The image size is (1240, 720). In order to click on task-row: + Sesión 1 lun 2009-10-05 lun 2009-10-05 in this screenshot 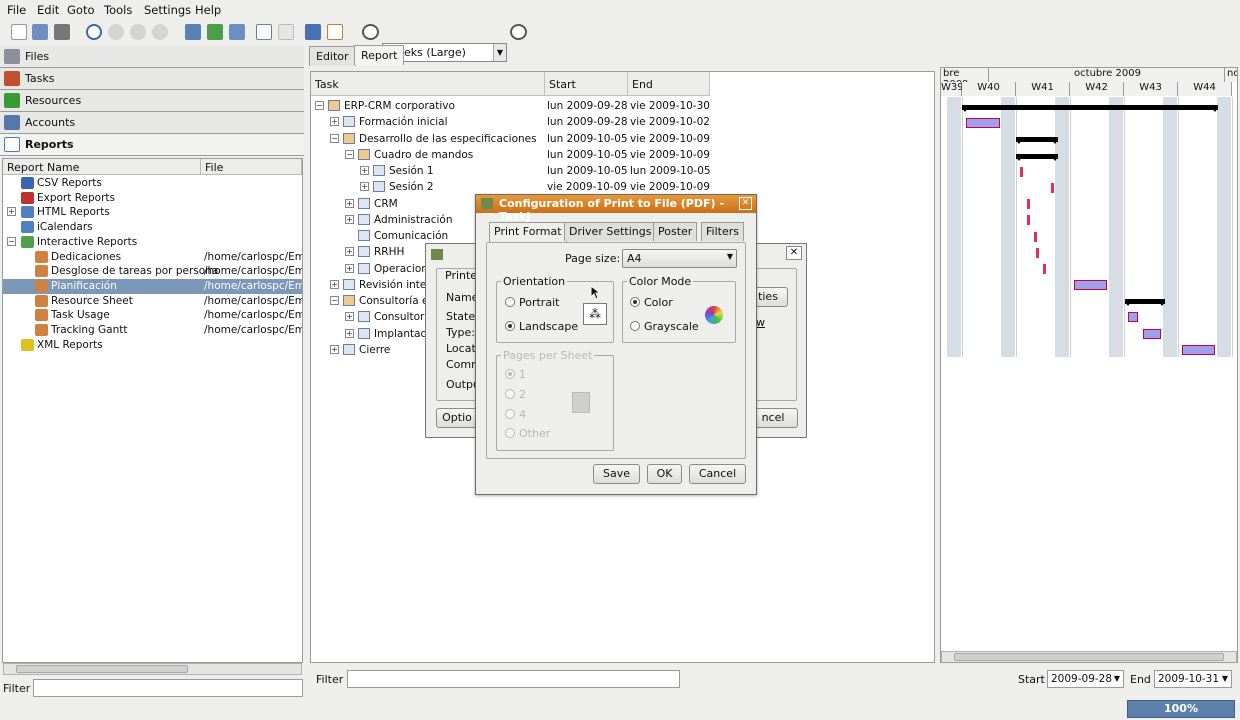, I will do `click(511, 171)`.